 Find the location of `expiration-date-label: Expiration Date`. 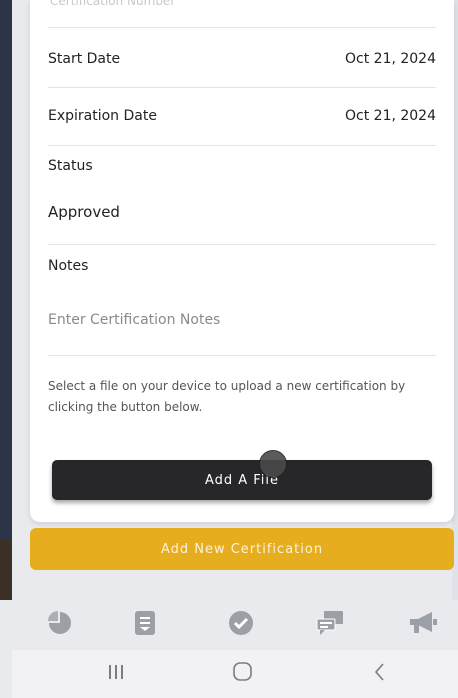

expiration-date-label: Expiration Date is located at coordinates (102, 116).